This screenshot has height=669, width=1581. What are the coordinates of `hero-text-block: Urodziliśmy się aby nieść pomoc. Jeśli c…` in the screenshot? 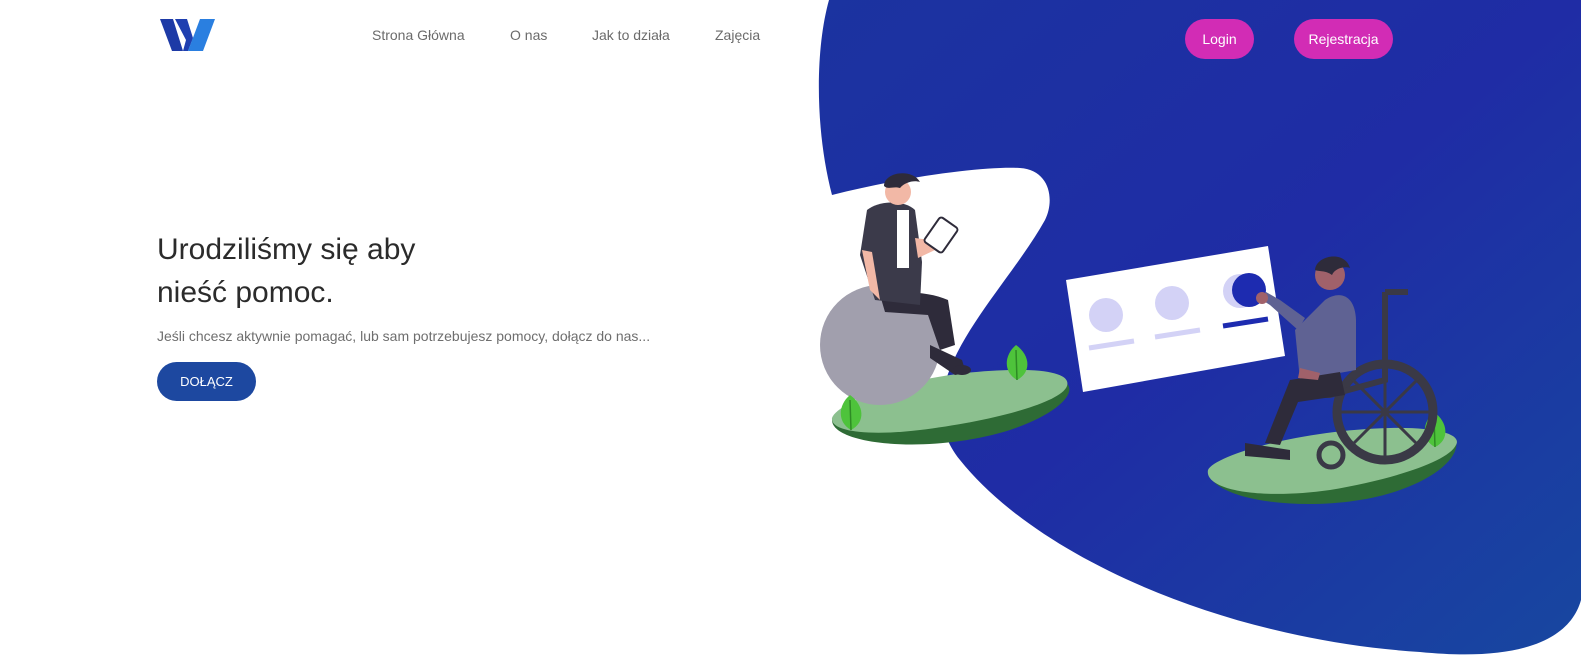 It's located at (403, 286).